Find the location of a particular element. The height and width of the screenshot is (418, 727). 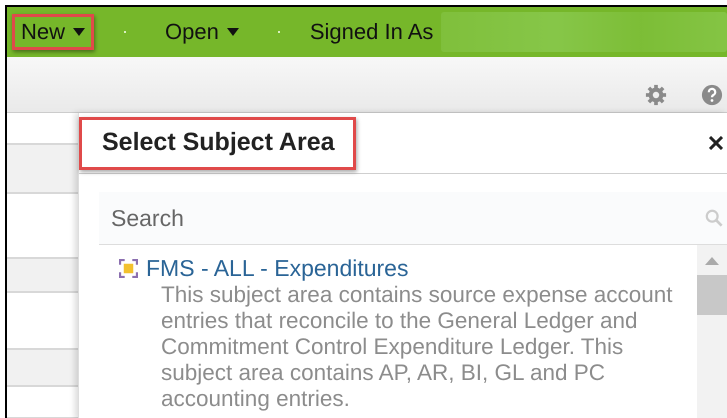

subject-area-icon is located at coordinates (128, 268).